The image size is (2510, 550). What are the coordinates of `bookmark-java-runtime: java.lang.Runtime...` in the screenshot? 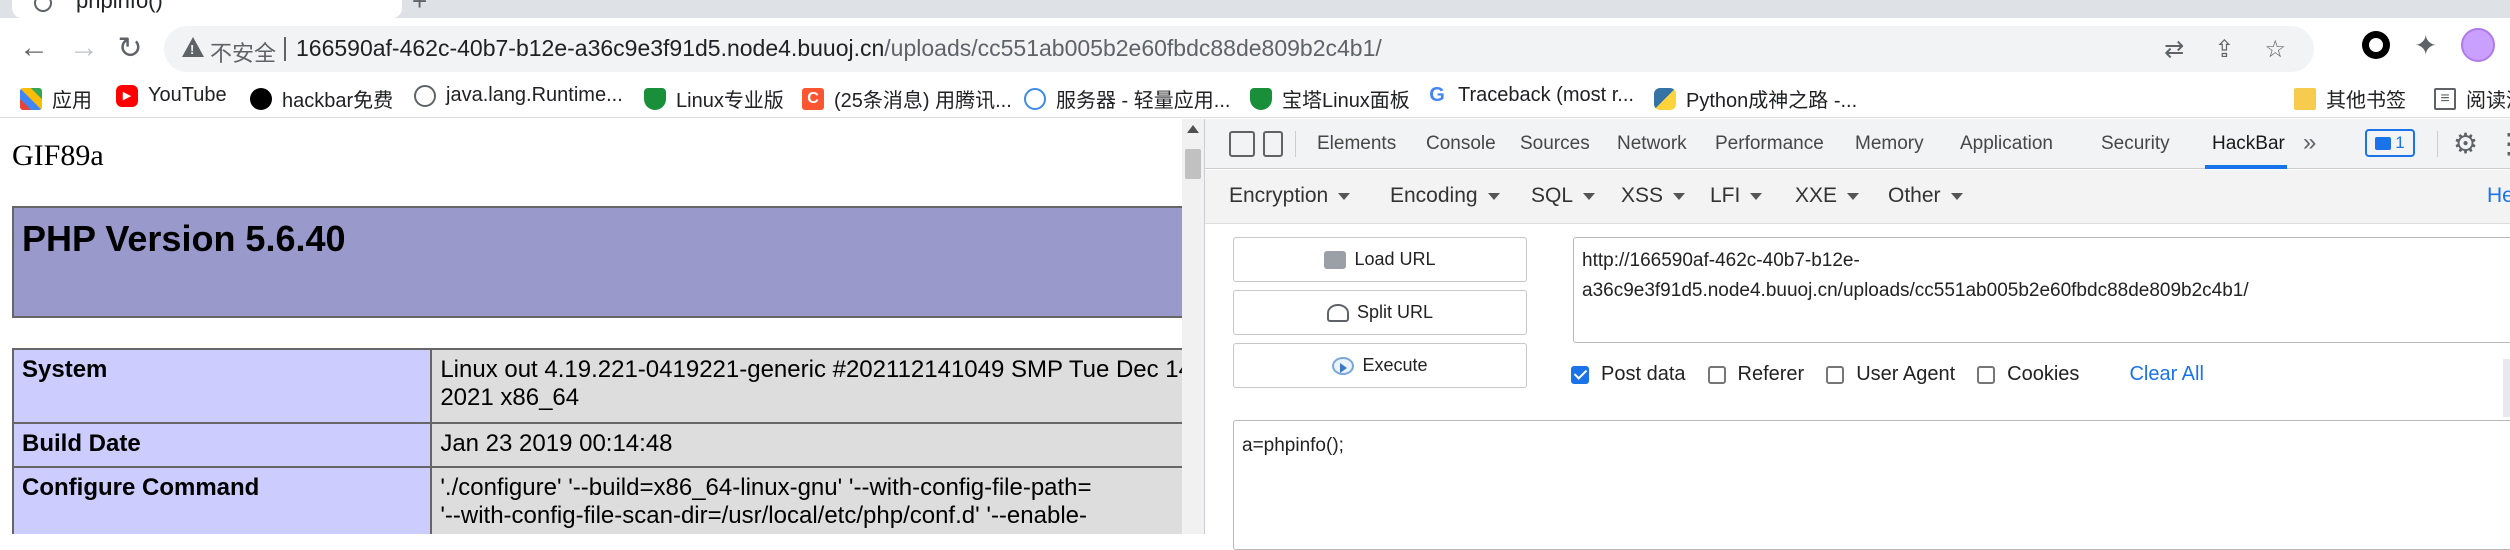 It's located at (518, 95).